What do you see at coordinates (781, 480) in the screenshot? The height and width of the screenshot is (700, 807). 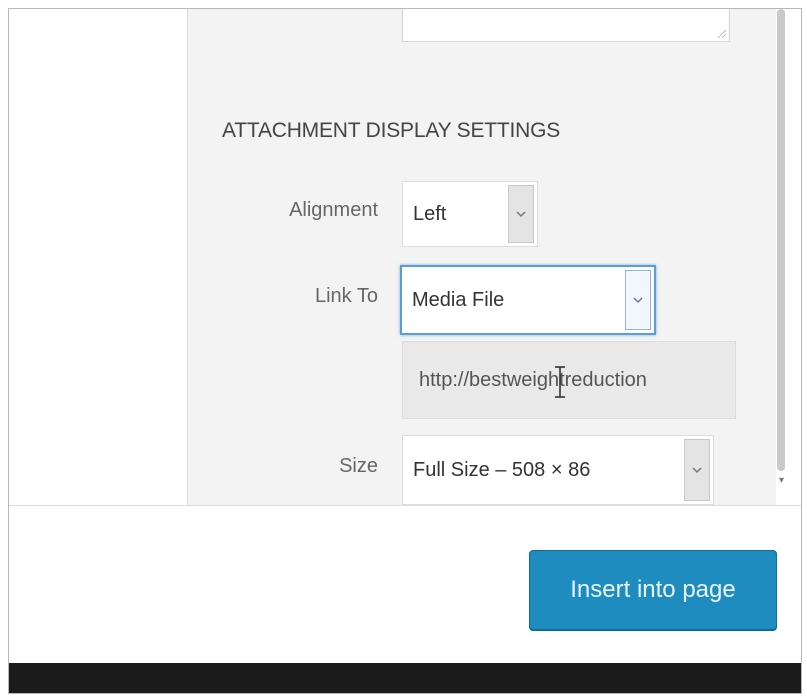 I see `scroll-down-arrow-icon: ▾` at bounding box center [781, 480].